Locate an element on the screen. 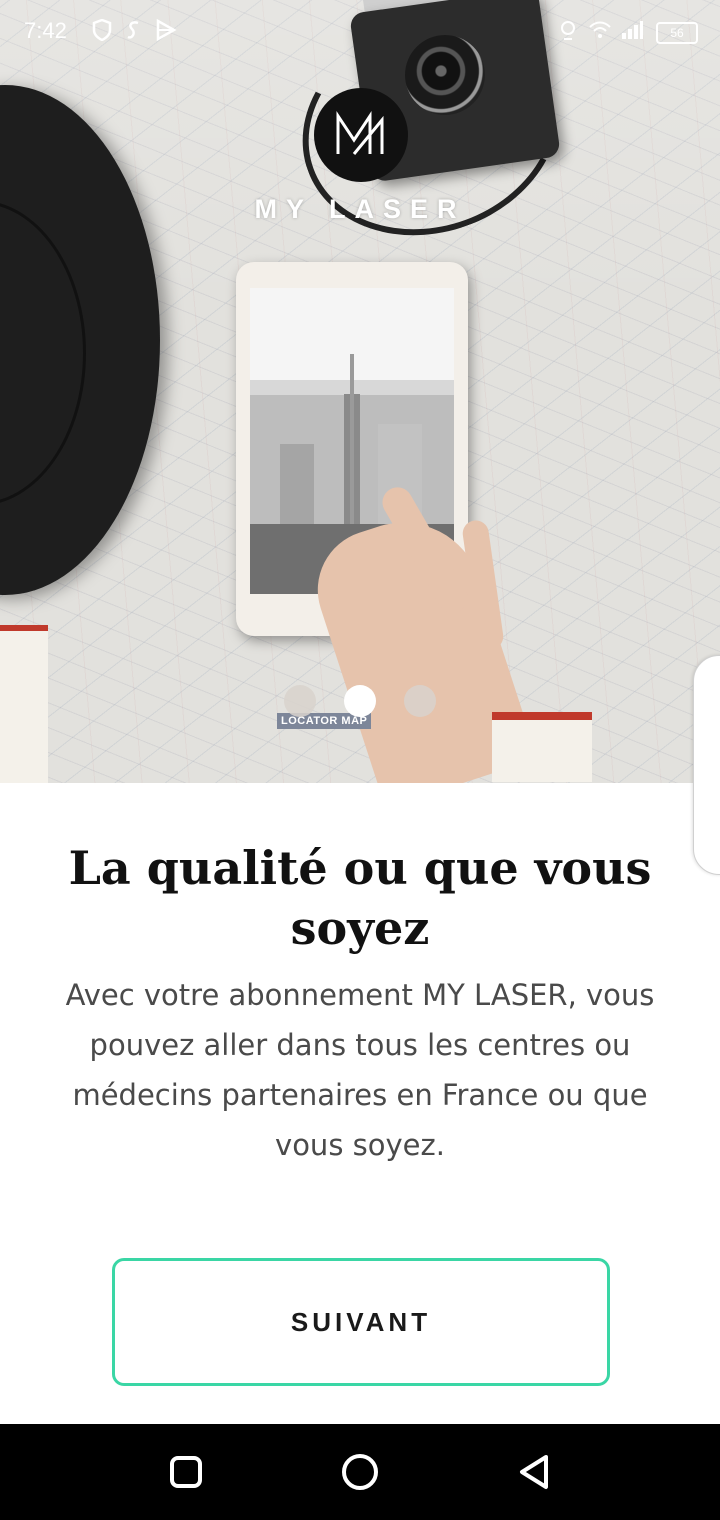 The height and width of the screenshot is (1520, 720). back-button is located at coordinates (534, 1472).